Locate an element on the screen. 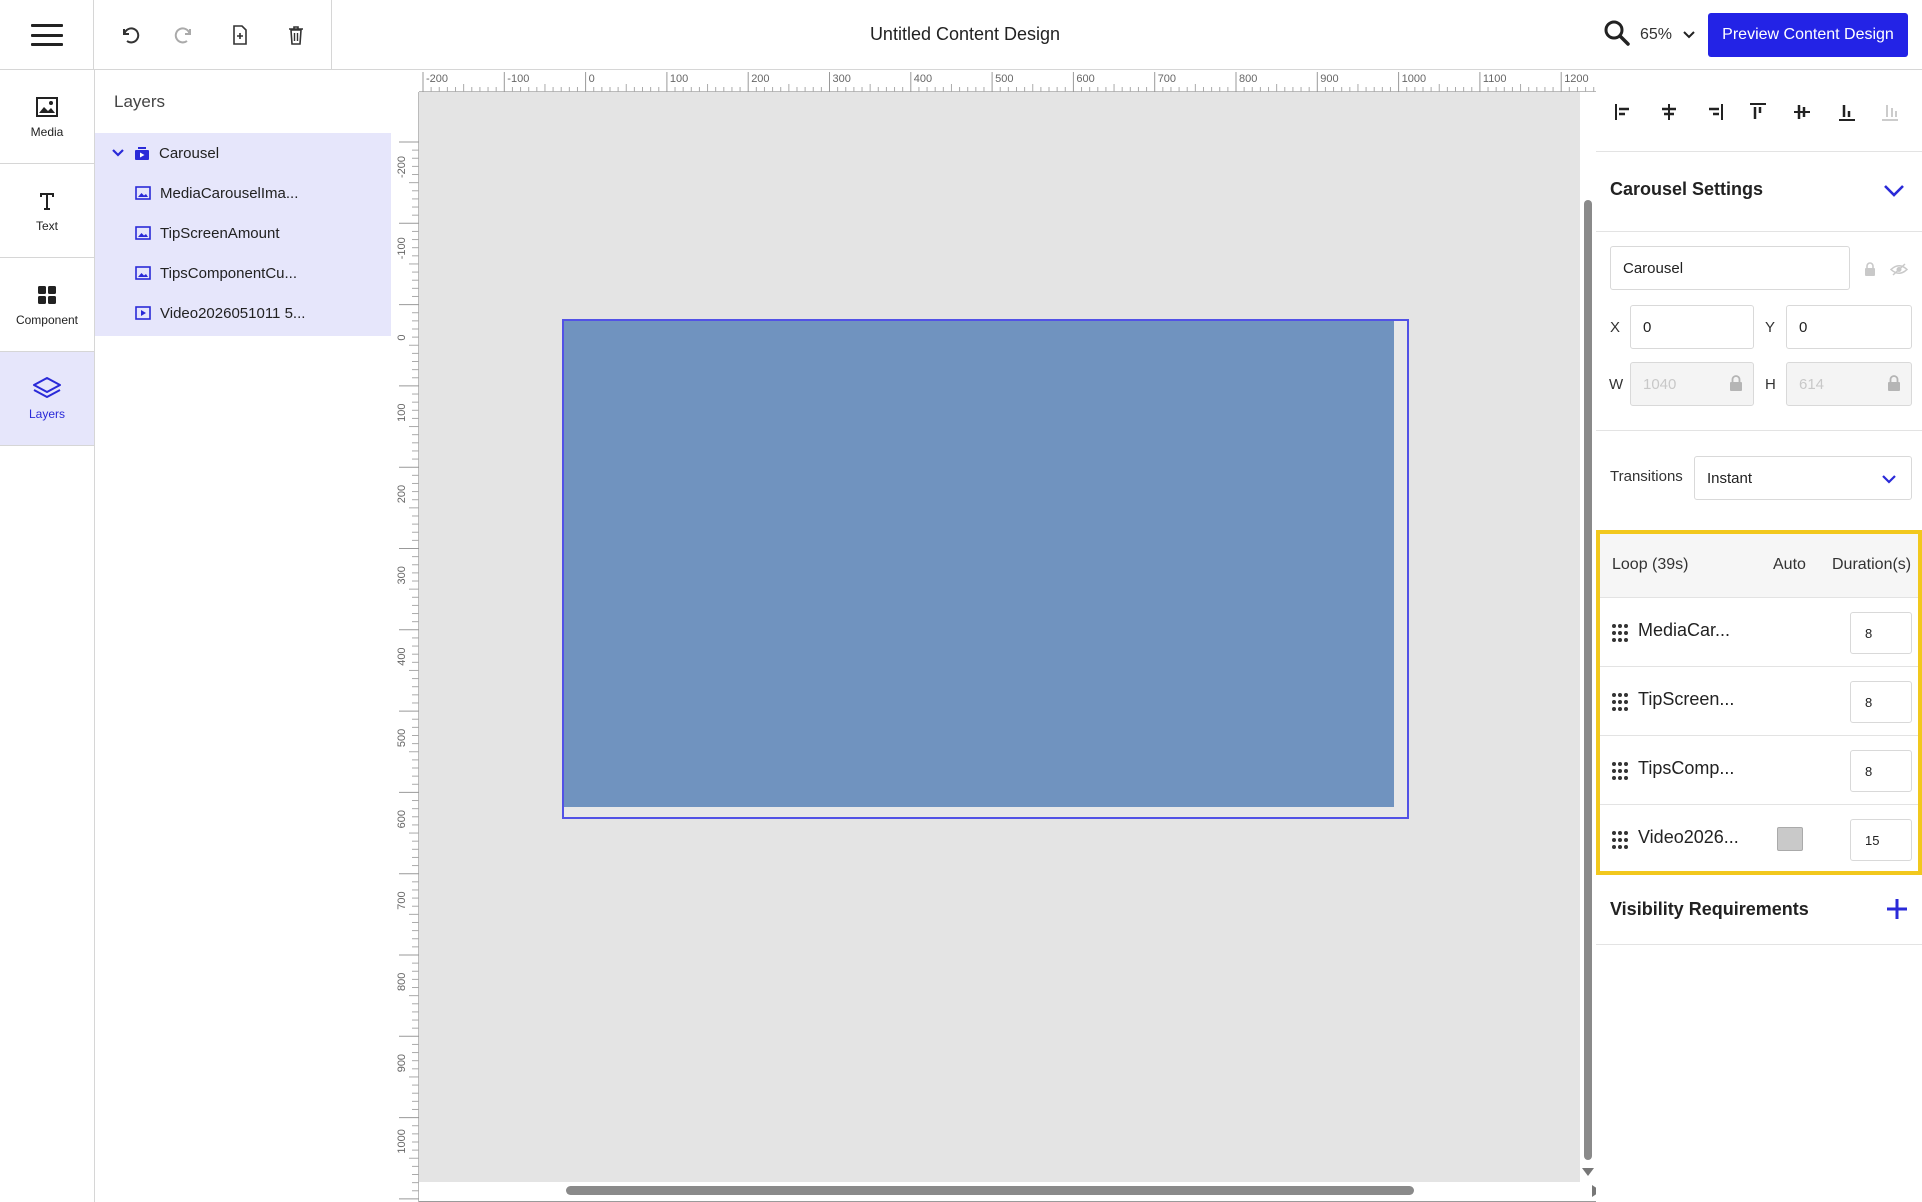 This screenshot has height=1202, width=1922. y-label: Y is located at coordinates (1770, 327).